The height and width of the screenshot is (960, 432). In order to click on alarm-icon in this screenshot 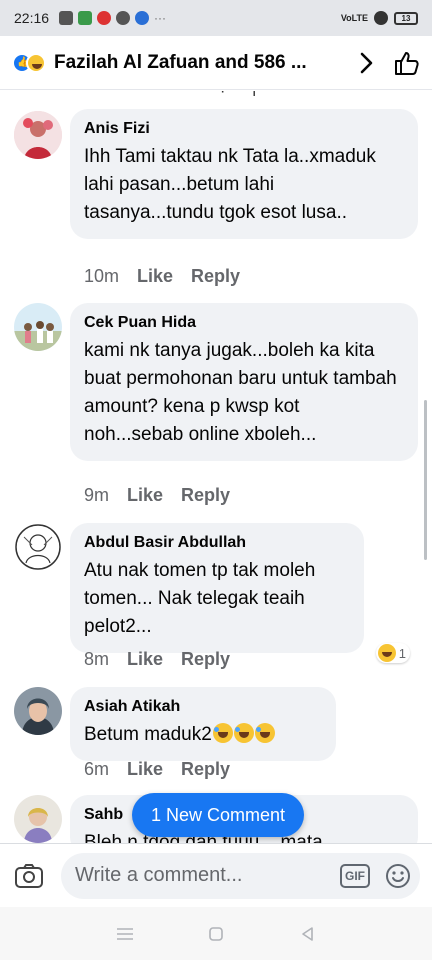, I will do `click(381, 18)`.